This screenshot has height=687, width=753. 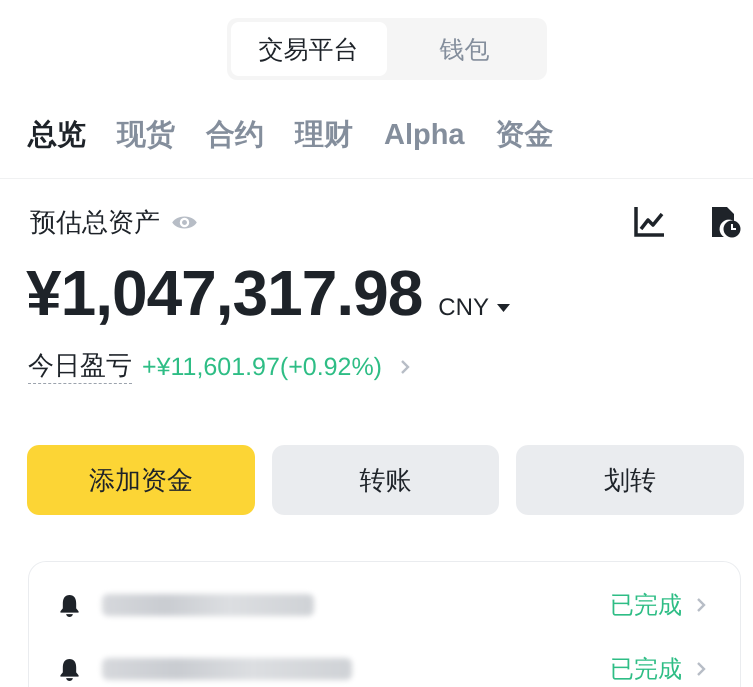 I want to click on caret-icon, so click(x=503, y=308).